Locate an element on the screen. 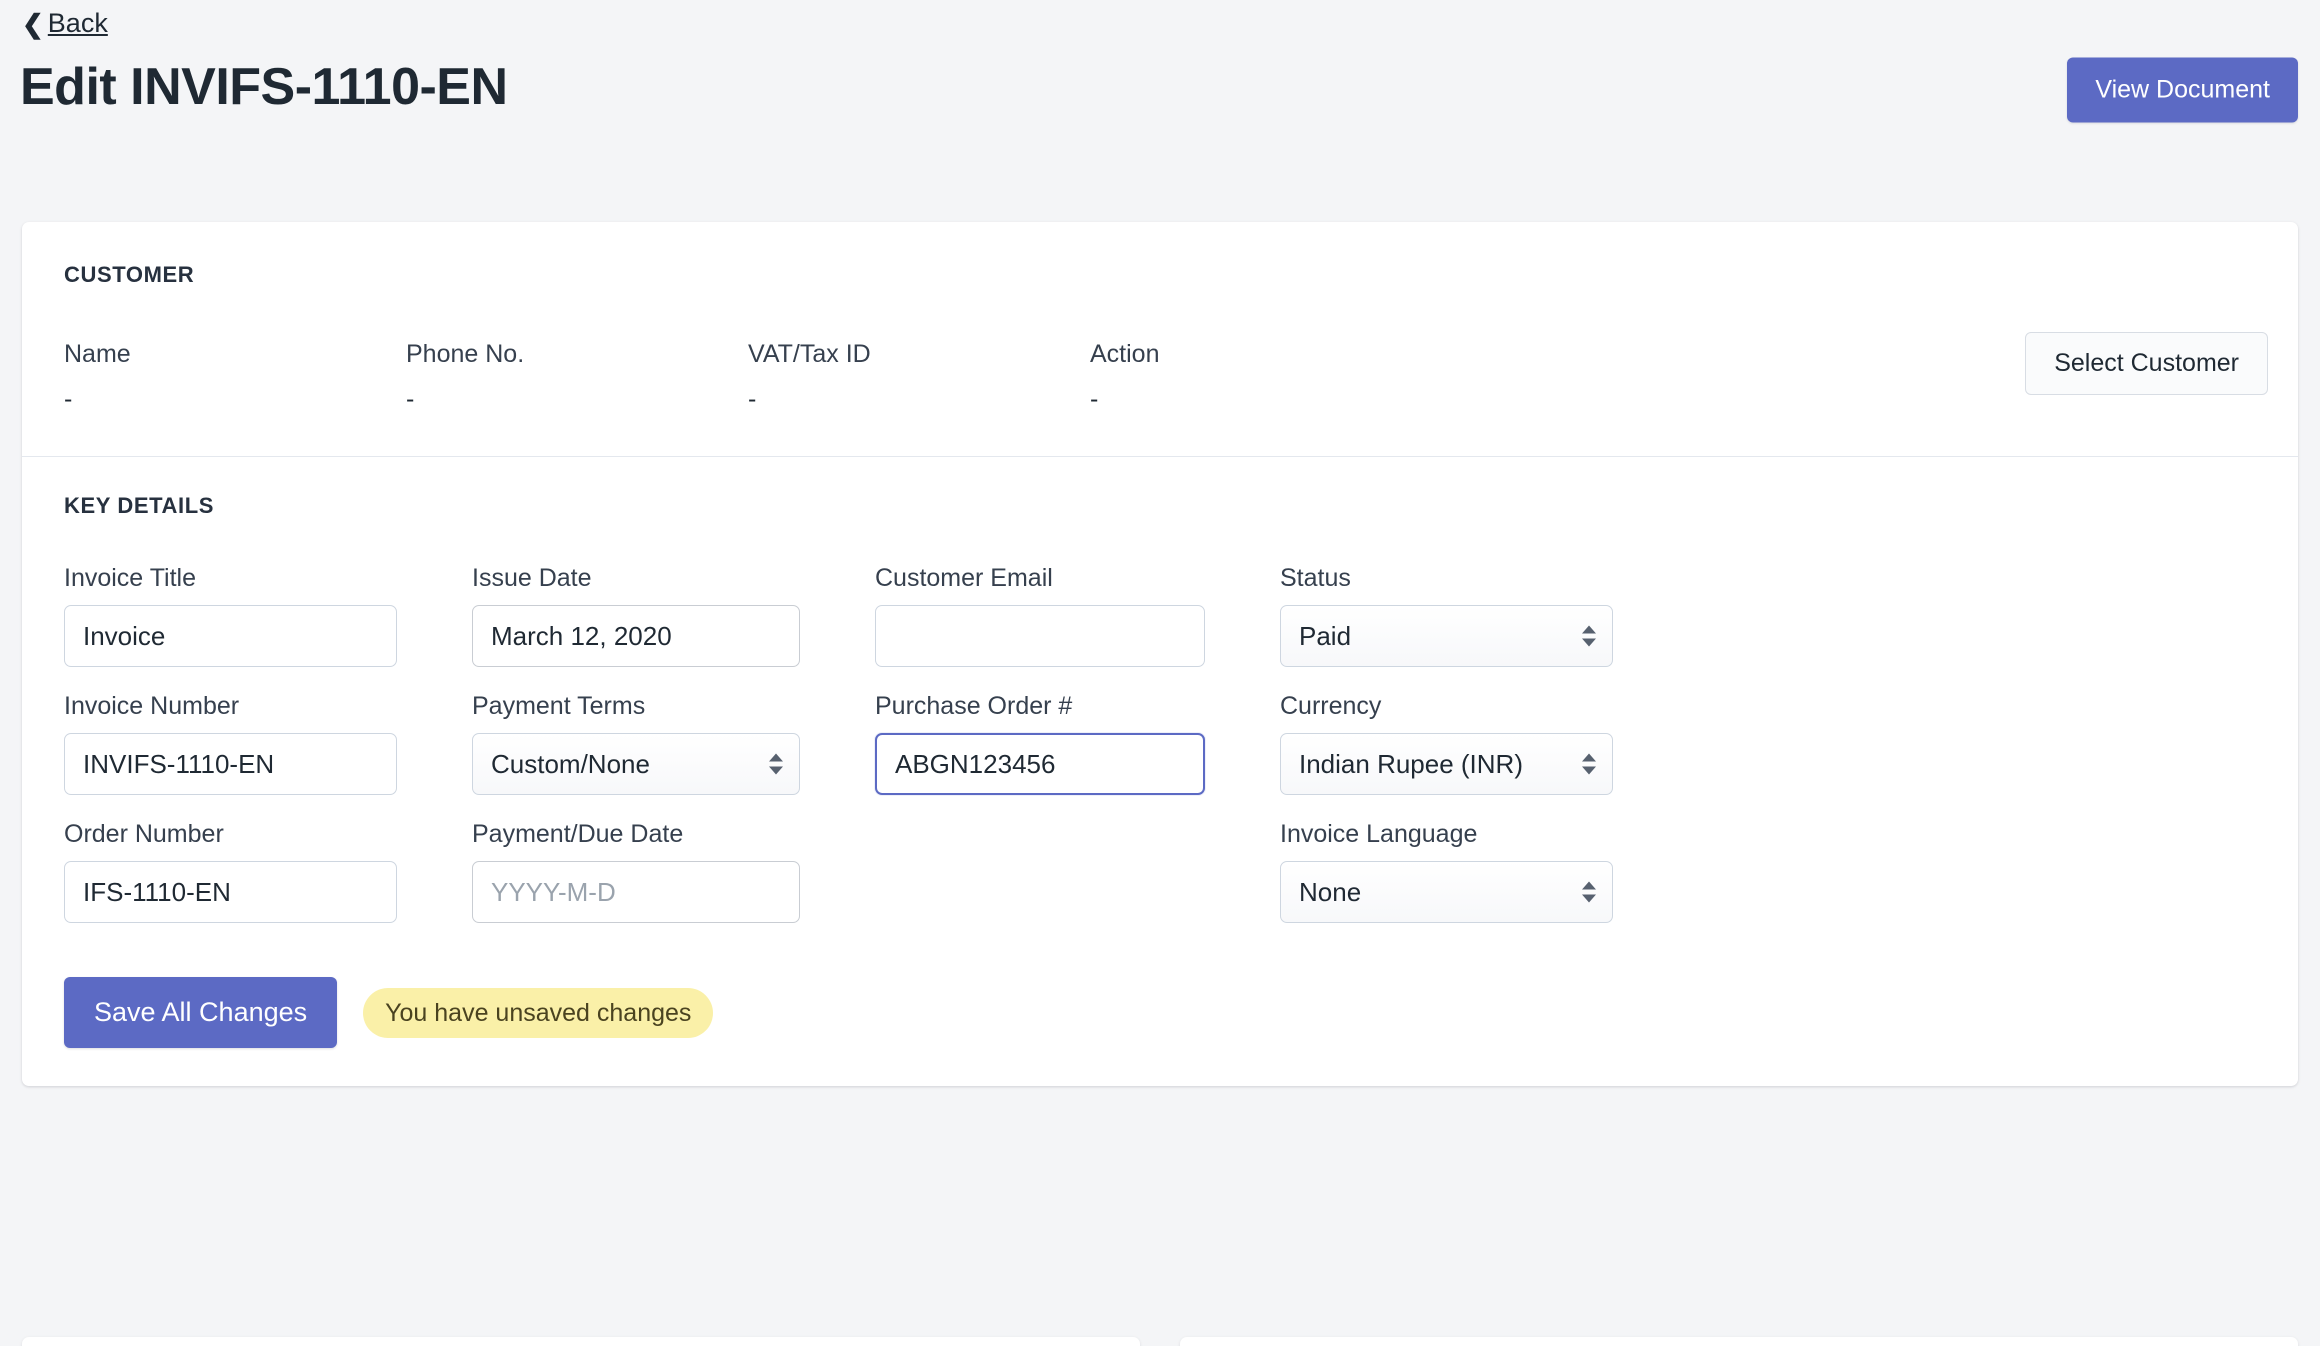  invoice-language-selected-value: None is located at coordinates (1330, 892).